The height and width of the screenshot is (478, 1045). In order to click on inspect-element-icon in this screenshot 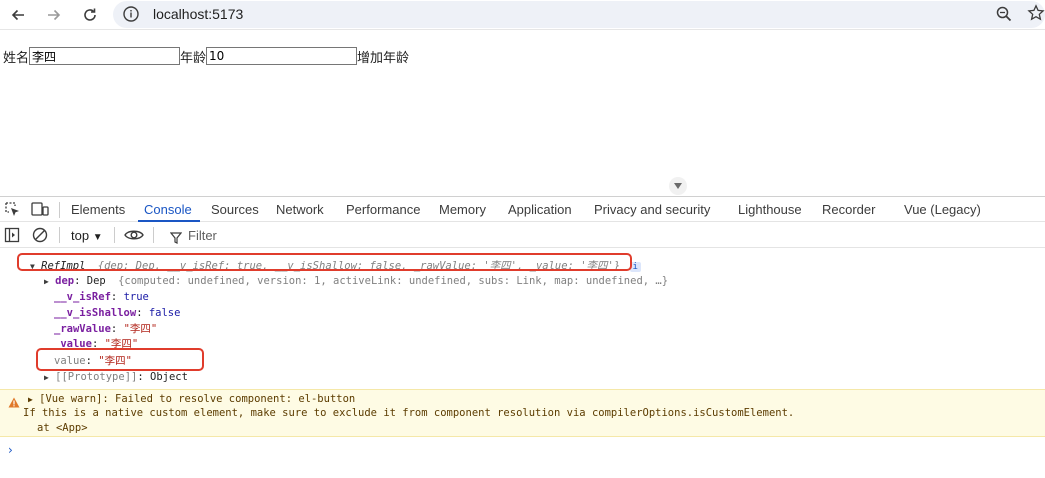, I will do `click(12, 211)`.